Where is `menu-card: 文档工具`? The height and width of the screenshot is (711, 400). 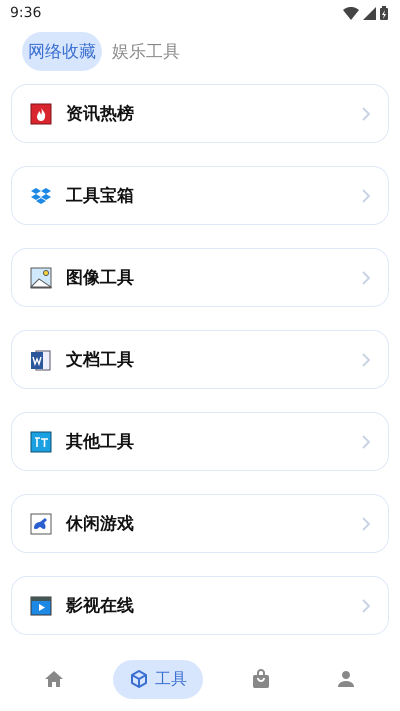
menu-card: 文档工具 is located at coordinates (200, 359).